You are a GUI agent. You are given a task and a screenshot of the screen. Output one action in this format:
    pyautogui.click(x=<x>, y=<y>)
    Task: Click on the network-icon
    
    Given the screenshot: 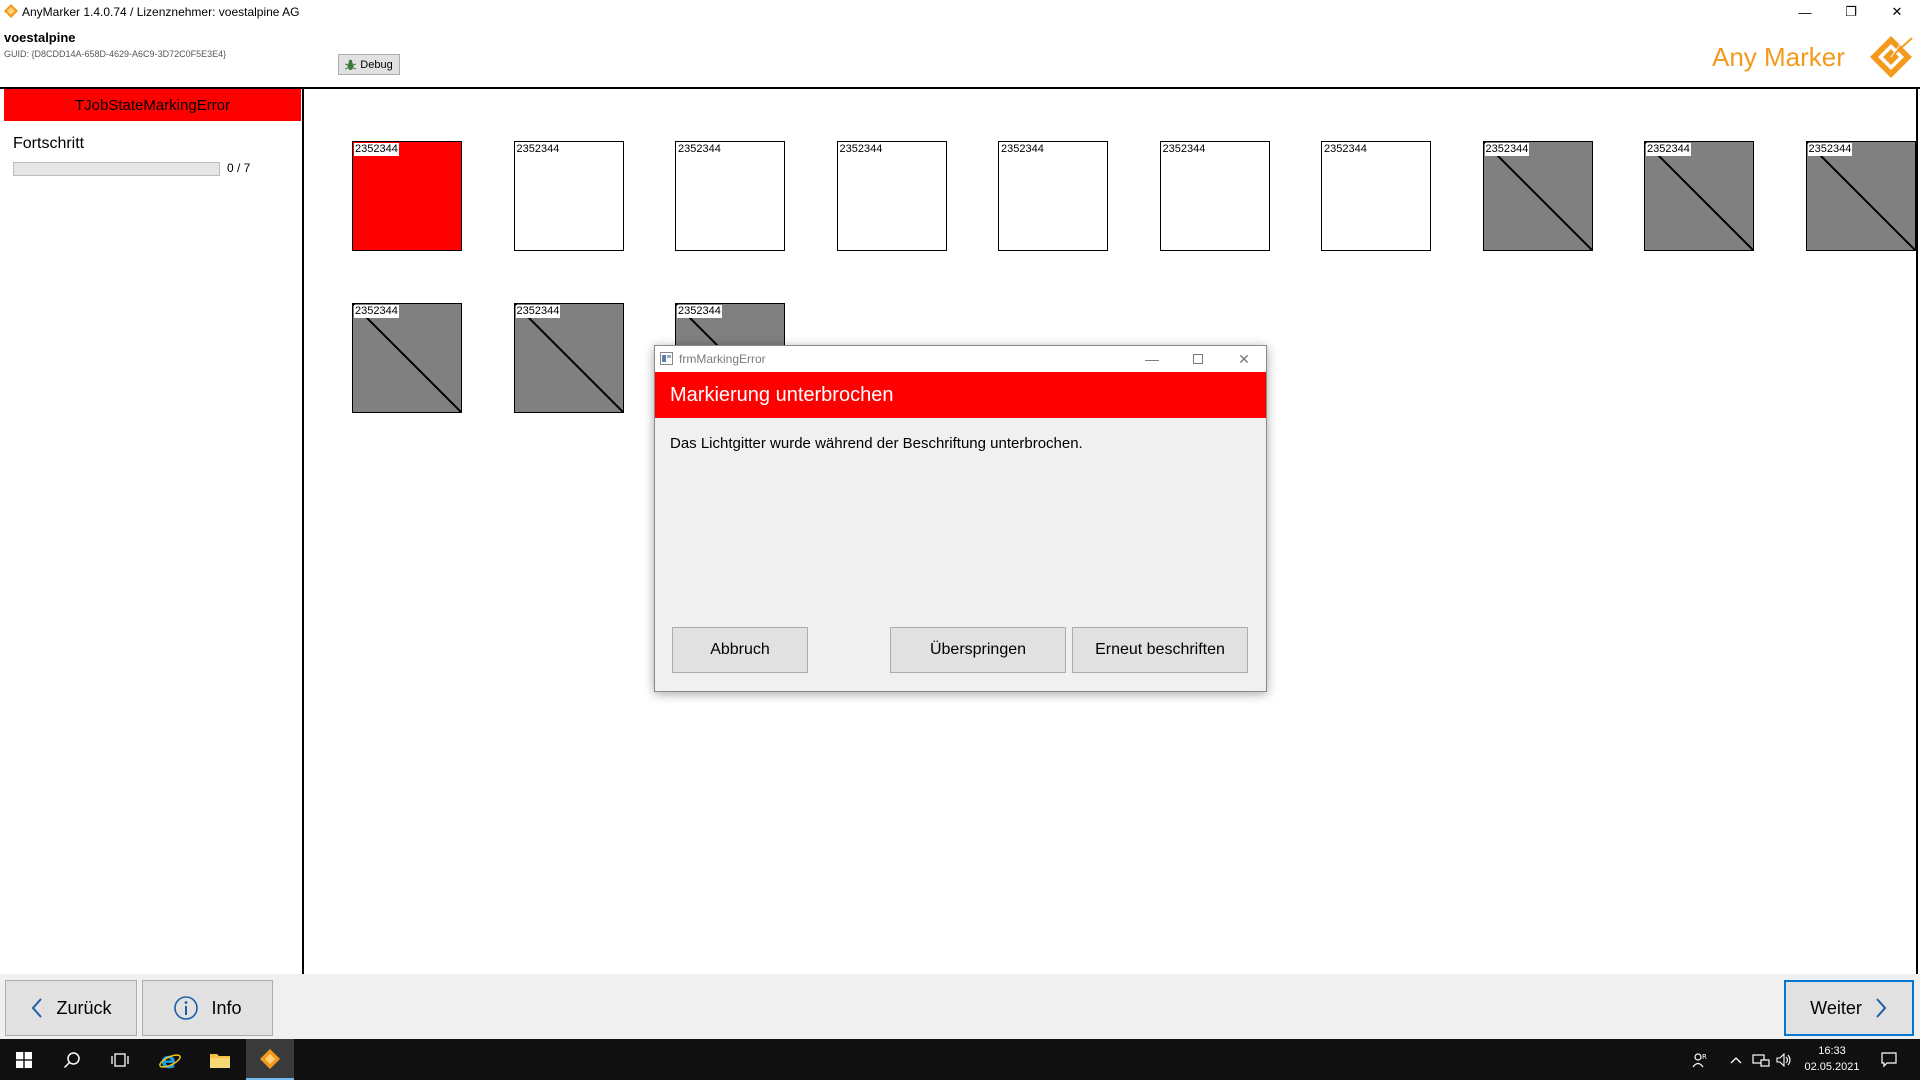 What is the action you would take?
    pyautogui.click(x=1763, y=1059)
    